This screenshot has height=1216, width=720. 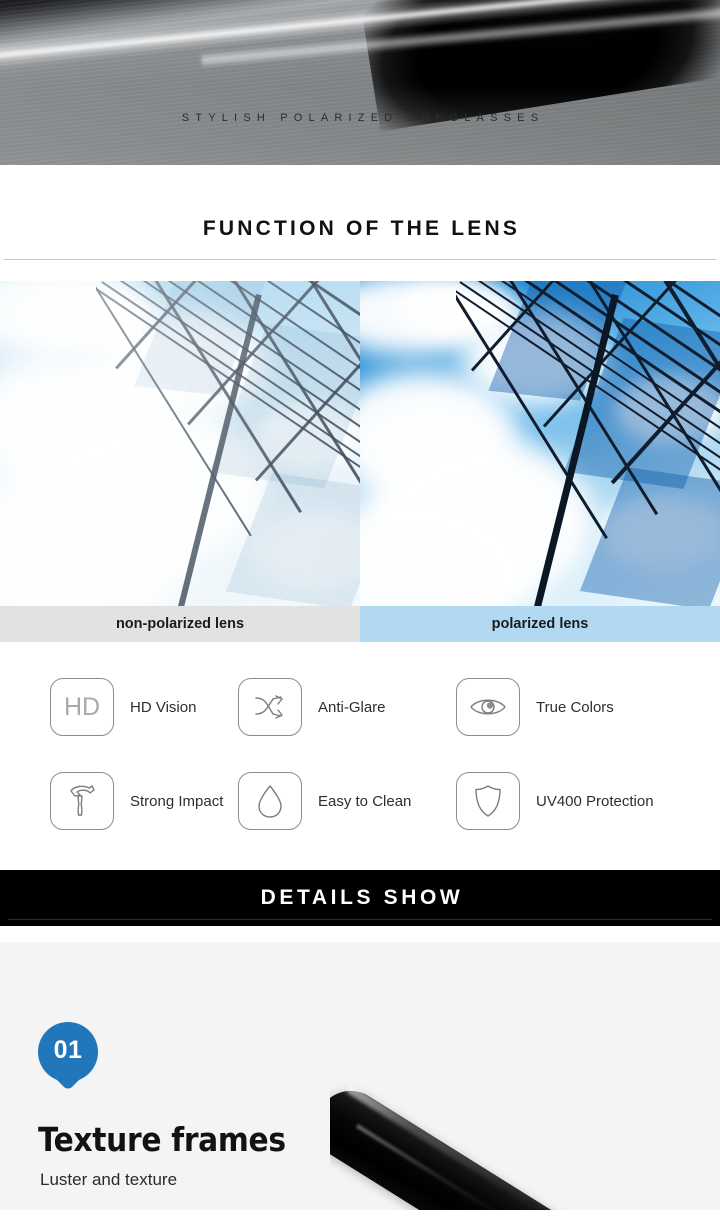 I want to click on feature-item-true-colors: True Colors, so click(x=588, y=707).